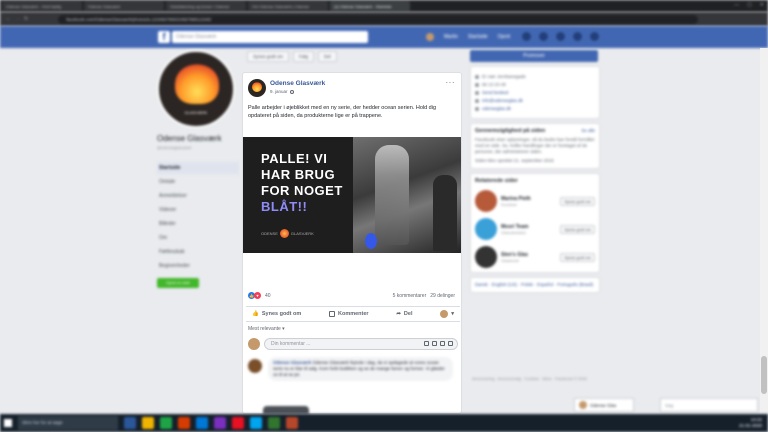 This screenshot has height=432, width=768. What do you see at coordinates (404, 314) in the screenshot?
I see `share-button: ➦ Del` at bounding box center [404, 314].